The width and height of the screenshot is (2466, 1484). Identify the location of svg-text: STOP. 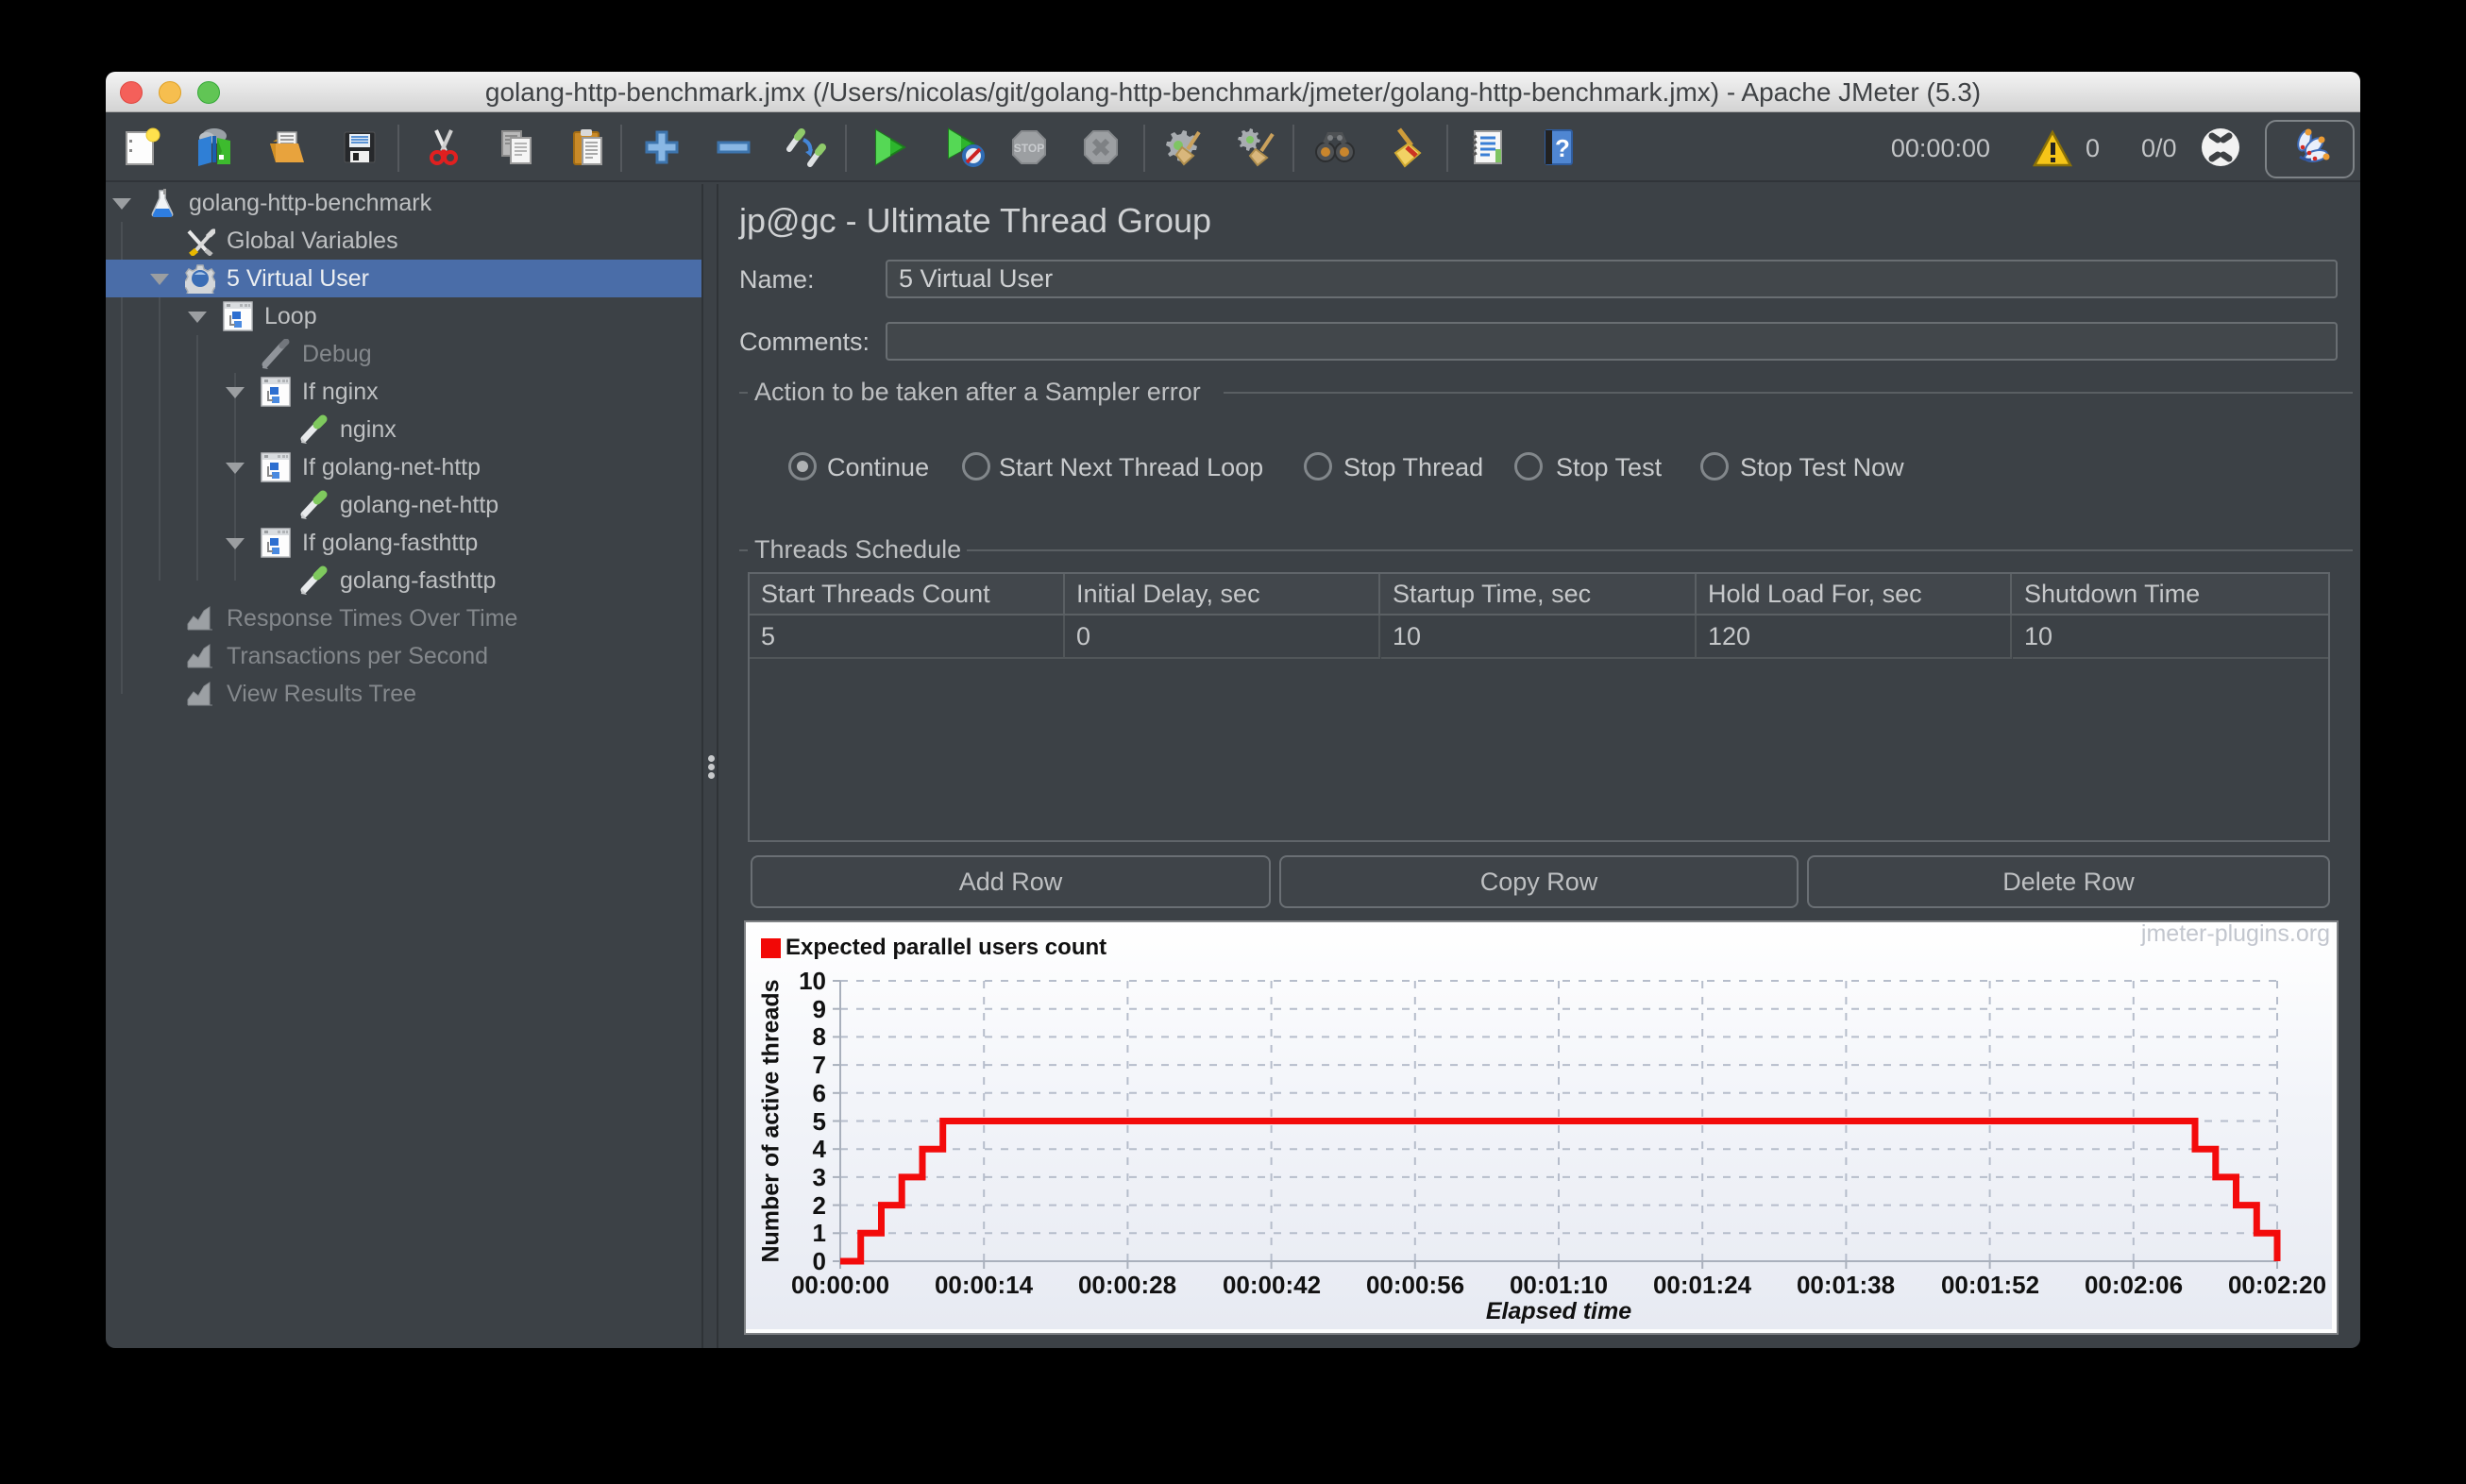
(1029, 148).